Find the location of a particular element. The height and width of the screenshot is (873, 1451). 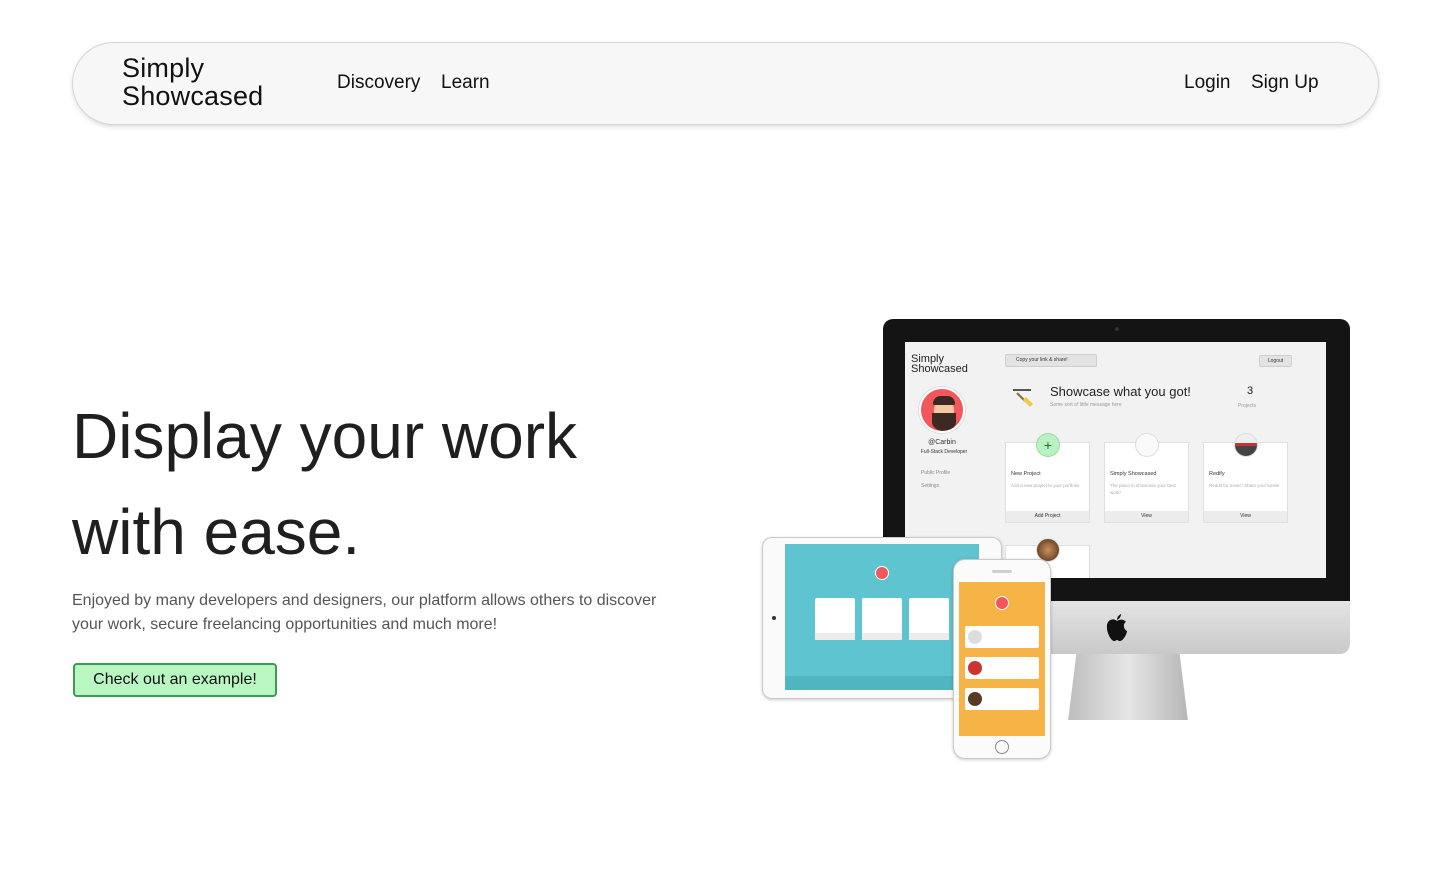

signup-link: Sign Up is located at coordinates (1285, 83).